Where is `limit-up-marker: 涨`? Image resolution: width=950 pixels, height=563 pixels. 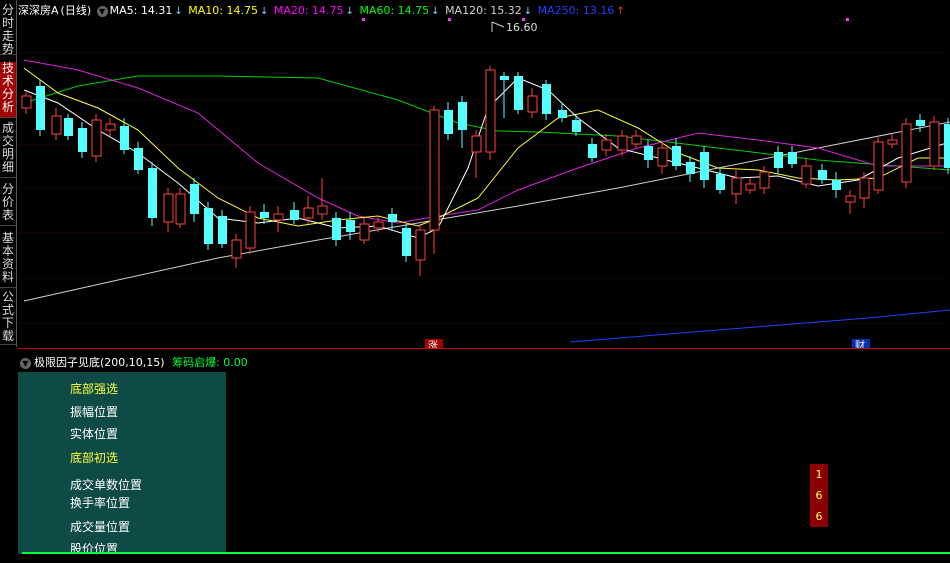
limit-up-marker: 涨 is located at coordinates (433, 344).